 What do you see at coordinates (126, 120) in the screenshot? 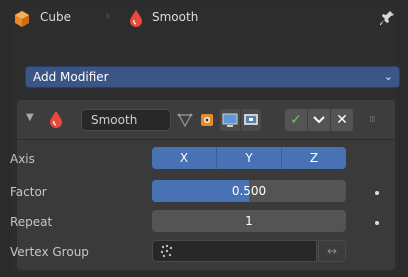
I see `modifier-name-field: Smooth` at bounding box center [126, 120].